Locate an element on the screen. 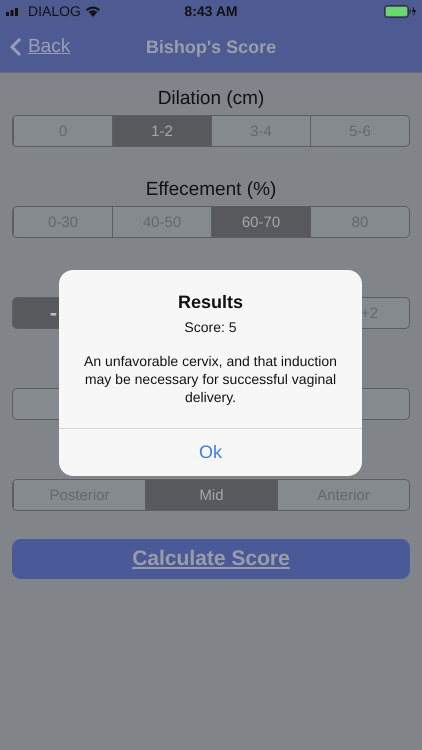  section-label: Dilation (cm) is located at coordinates (211, 99).